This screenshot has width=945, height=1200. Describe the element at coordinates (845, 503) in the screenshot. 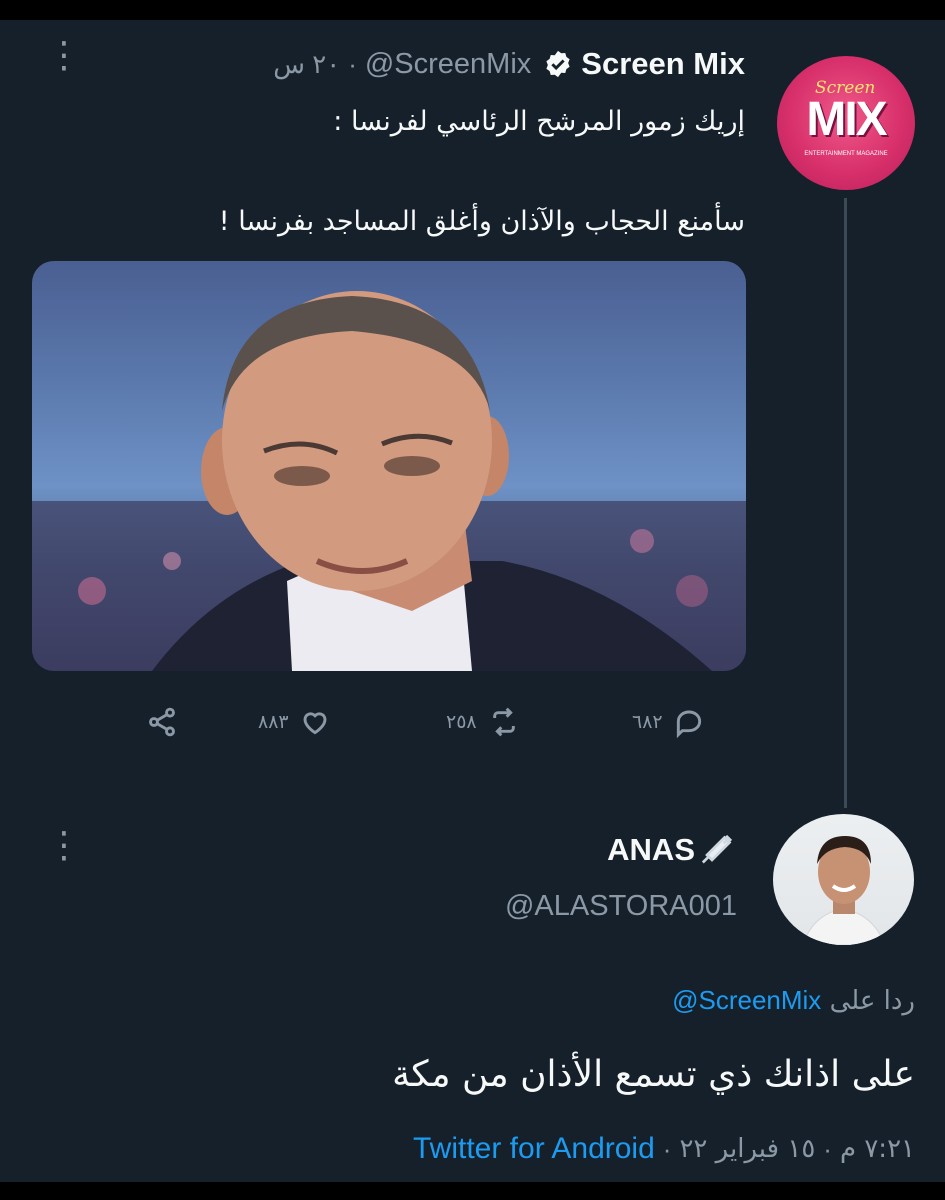

I see `thread-connector-line` at that location.